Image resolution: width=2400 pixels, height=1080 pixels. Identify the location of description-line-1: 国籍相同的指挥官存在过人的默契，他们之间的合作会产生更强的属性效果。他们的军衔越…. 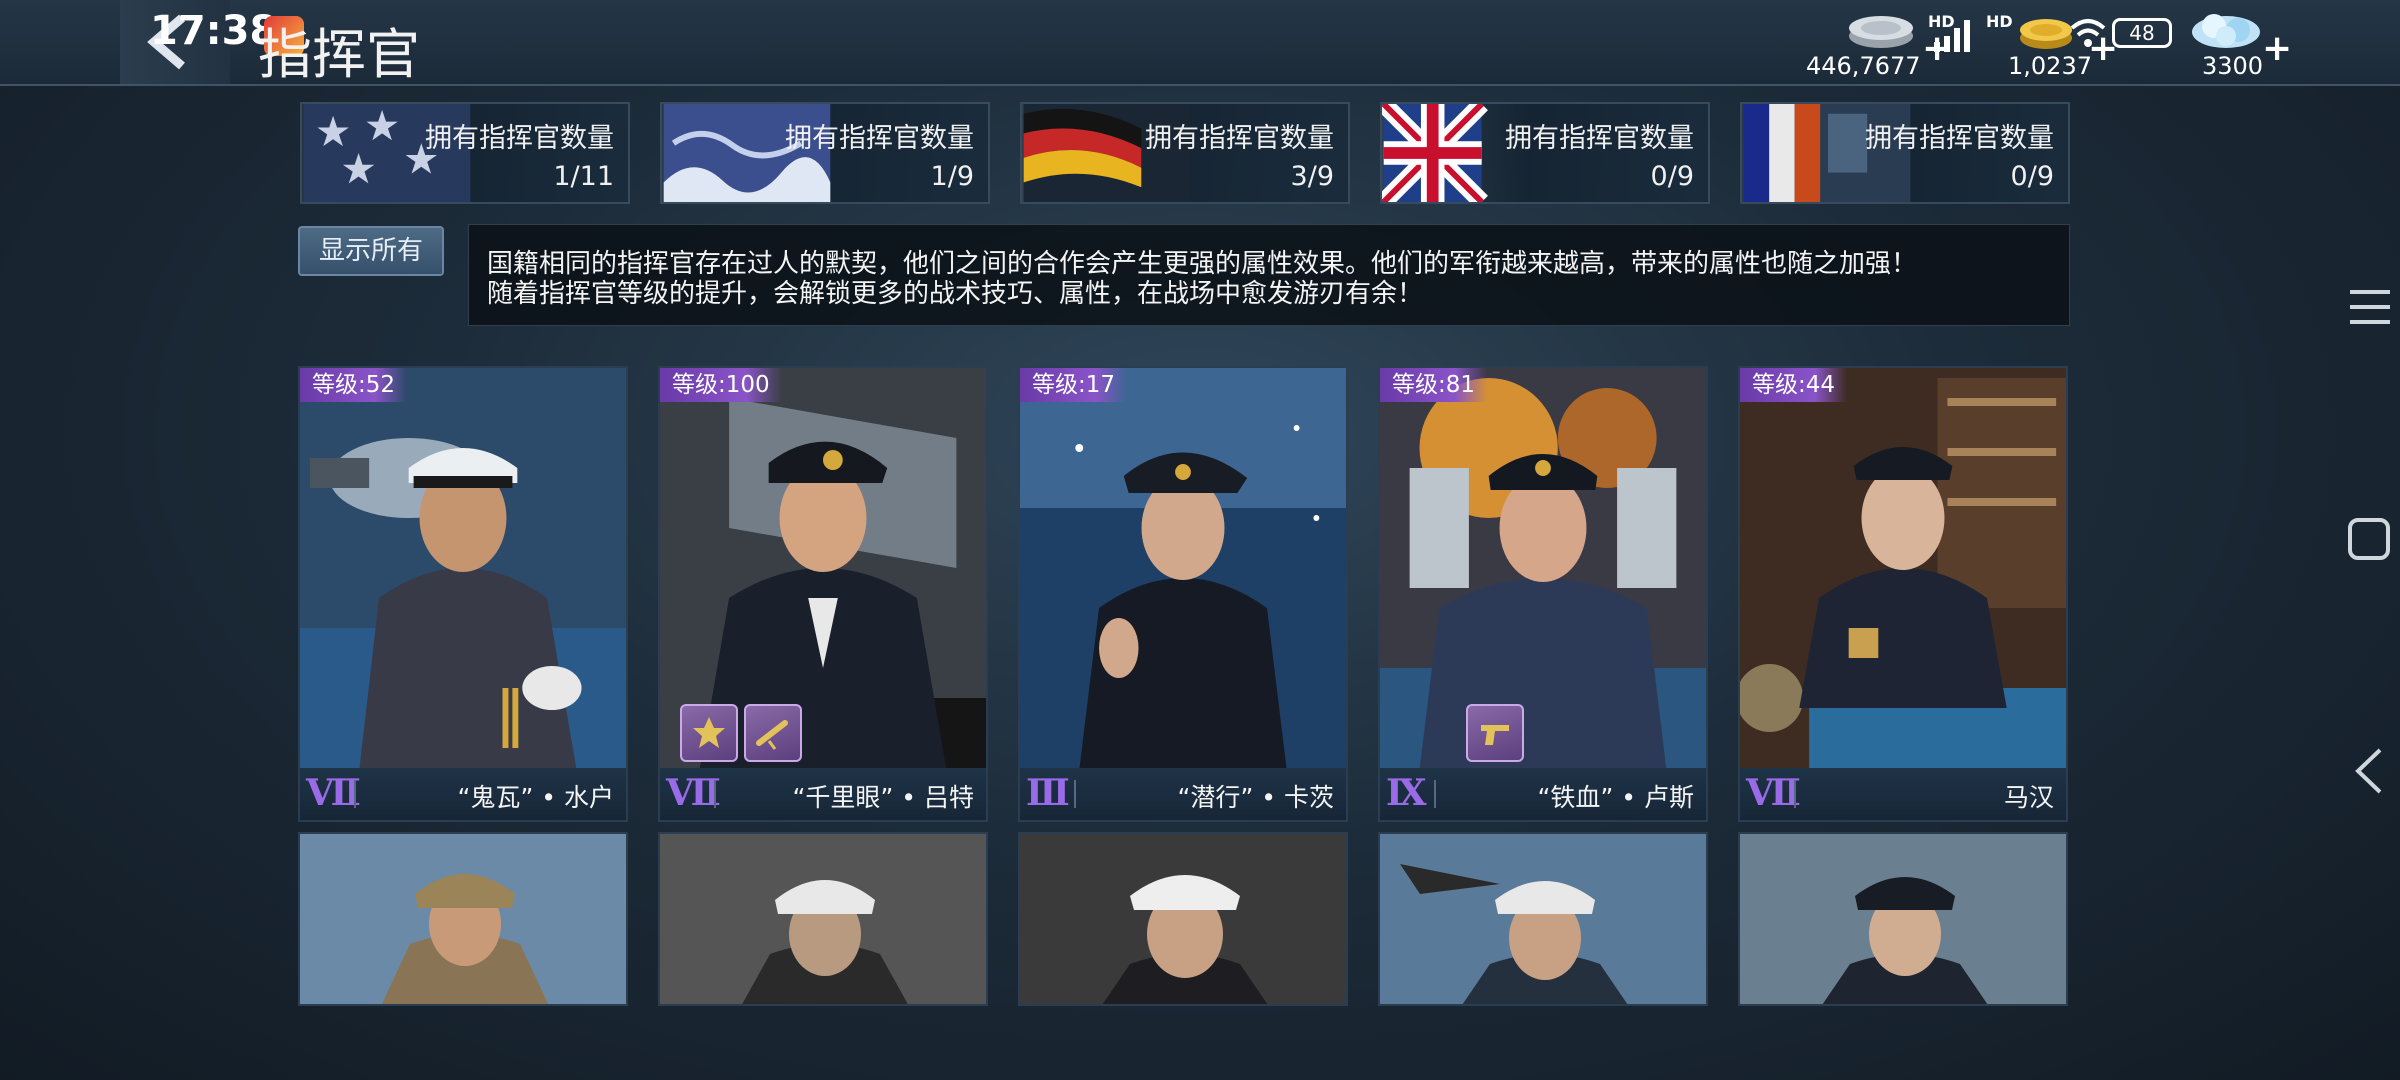
(1202, 264).